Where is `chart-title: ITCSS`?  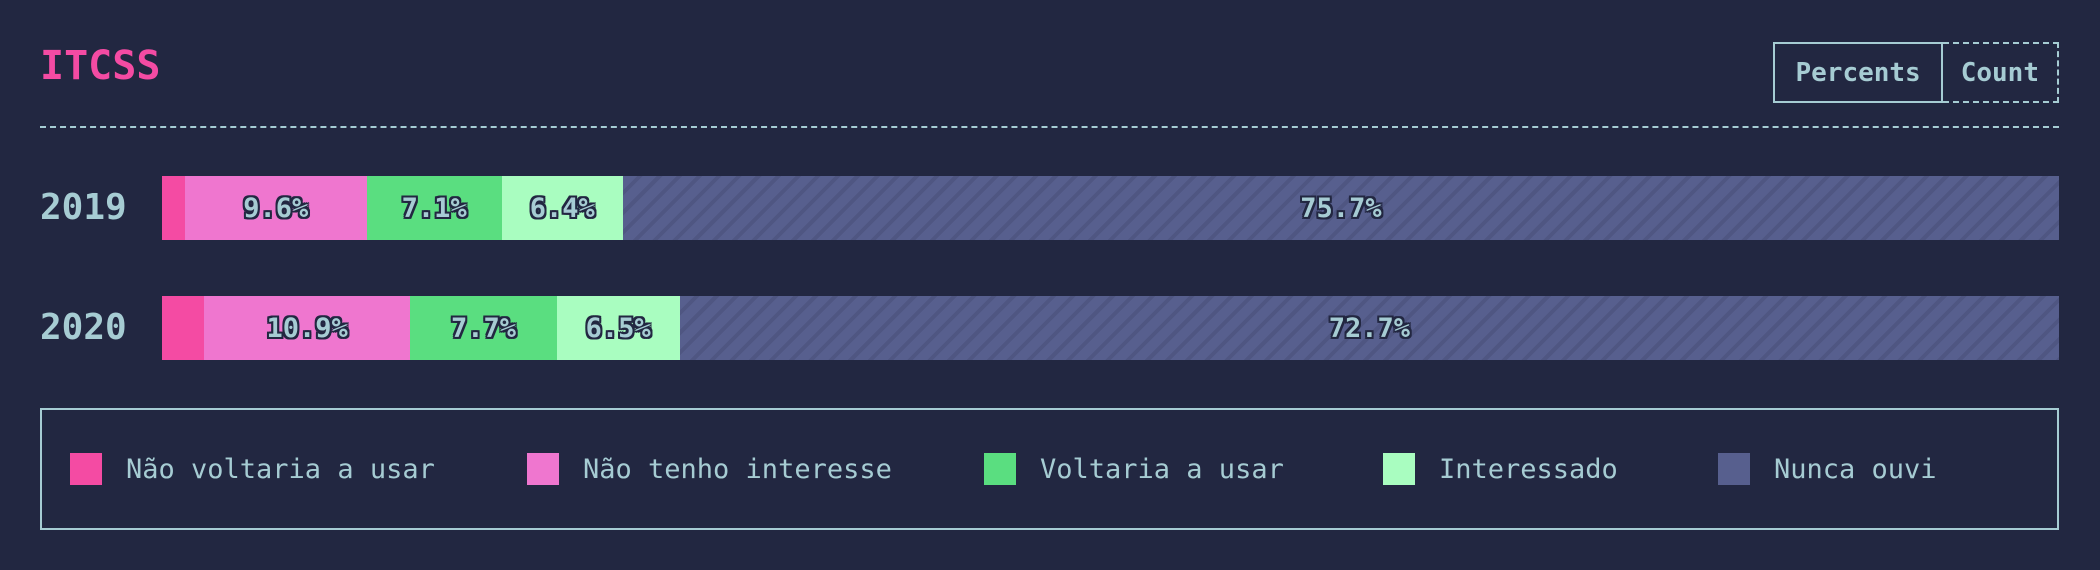 chart-title: ITCSS is located at coordinates (100, 66).